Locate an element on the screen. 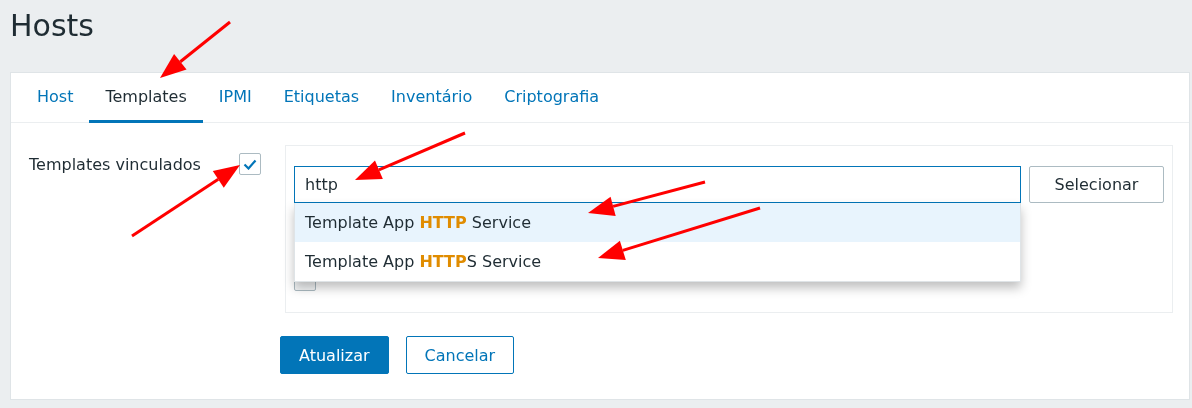 This screenshot has width=1192, height=408. tab: Criptografia is located at coordinates (552, 98).